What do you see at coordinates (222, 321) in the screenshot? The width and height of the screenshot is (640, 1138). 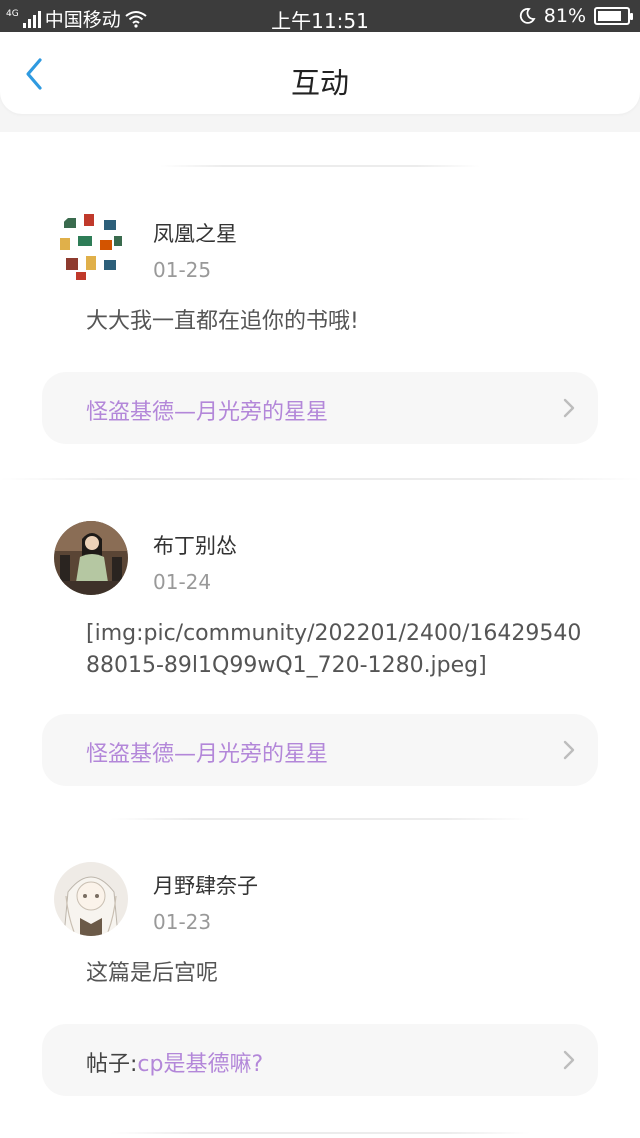 I see `comment-text: 大大我一直都在追你的书哦!` at bounding box center [222, 321].